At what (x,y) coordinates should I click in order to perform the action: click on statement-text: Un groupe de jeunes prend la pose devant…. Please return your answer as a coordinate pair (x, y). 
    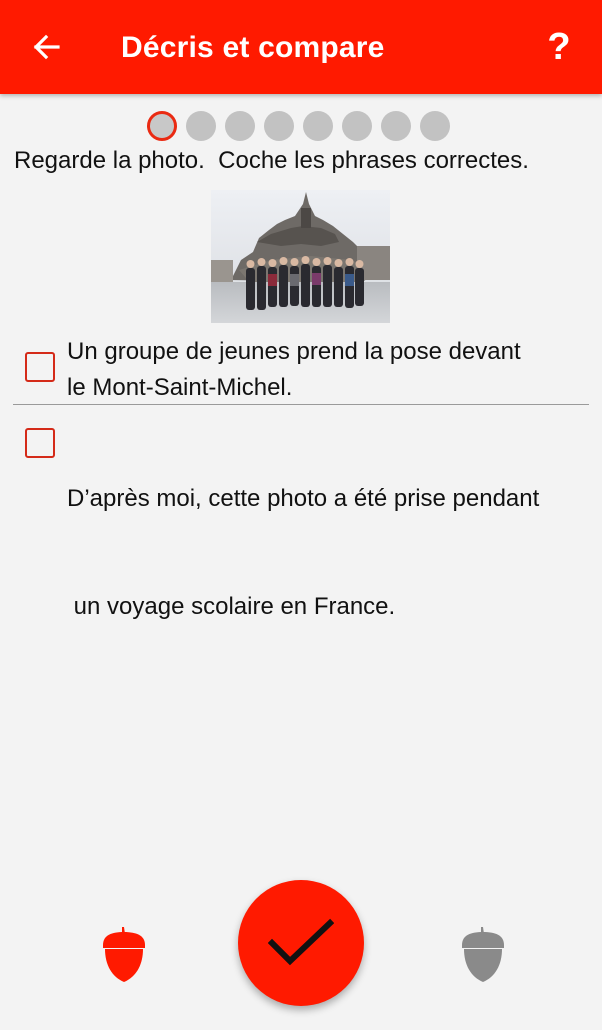
    Looking at the image, I should click on (294, 370).